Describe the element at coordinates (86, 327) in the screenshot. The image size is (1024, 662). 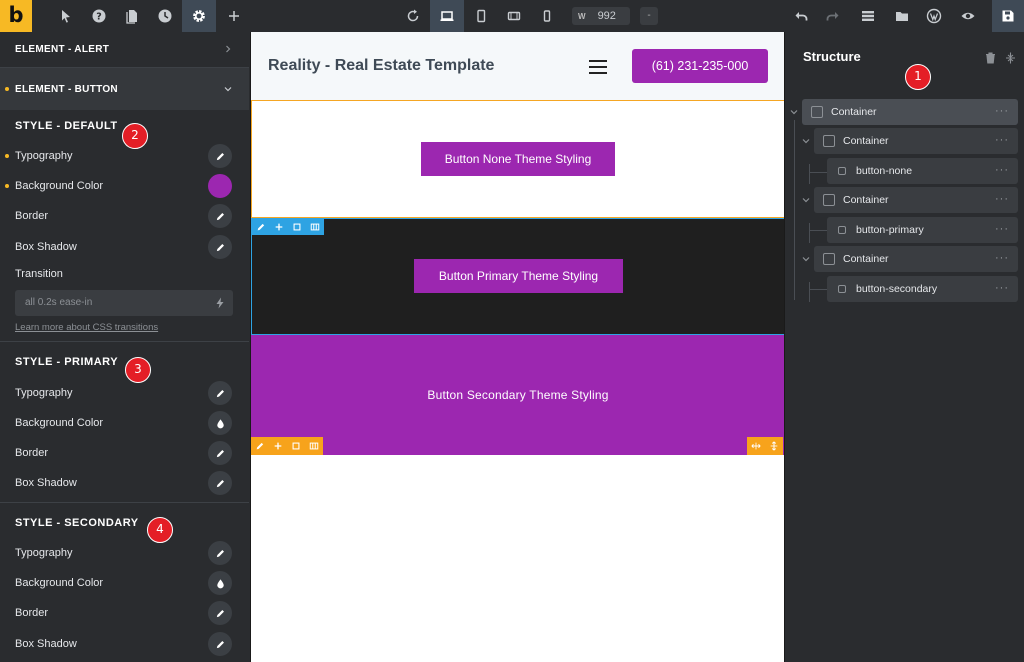
I see `learn-css-transitions-link: Learn more about CSS transitions` at that location.